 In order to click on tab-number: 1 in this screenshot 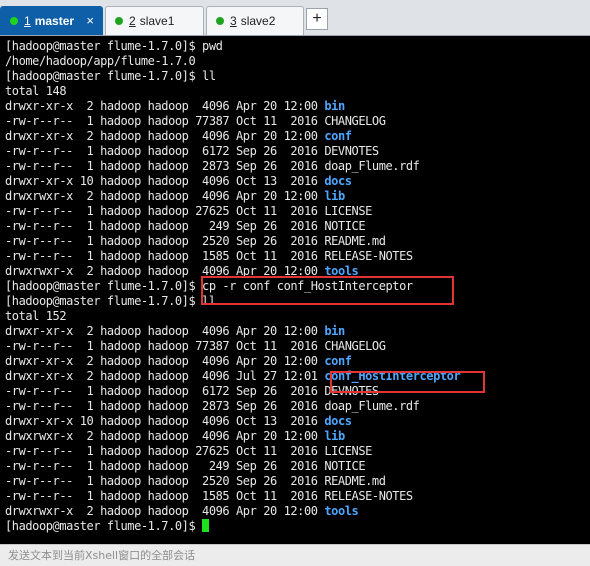, I will do `click(27, 21)`.